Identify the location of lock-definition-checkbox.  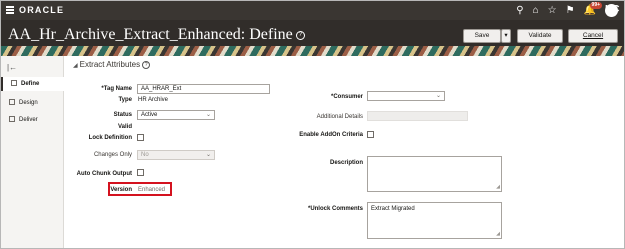
(140, 137).